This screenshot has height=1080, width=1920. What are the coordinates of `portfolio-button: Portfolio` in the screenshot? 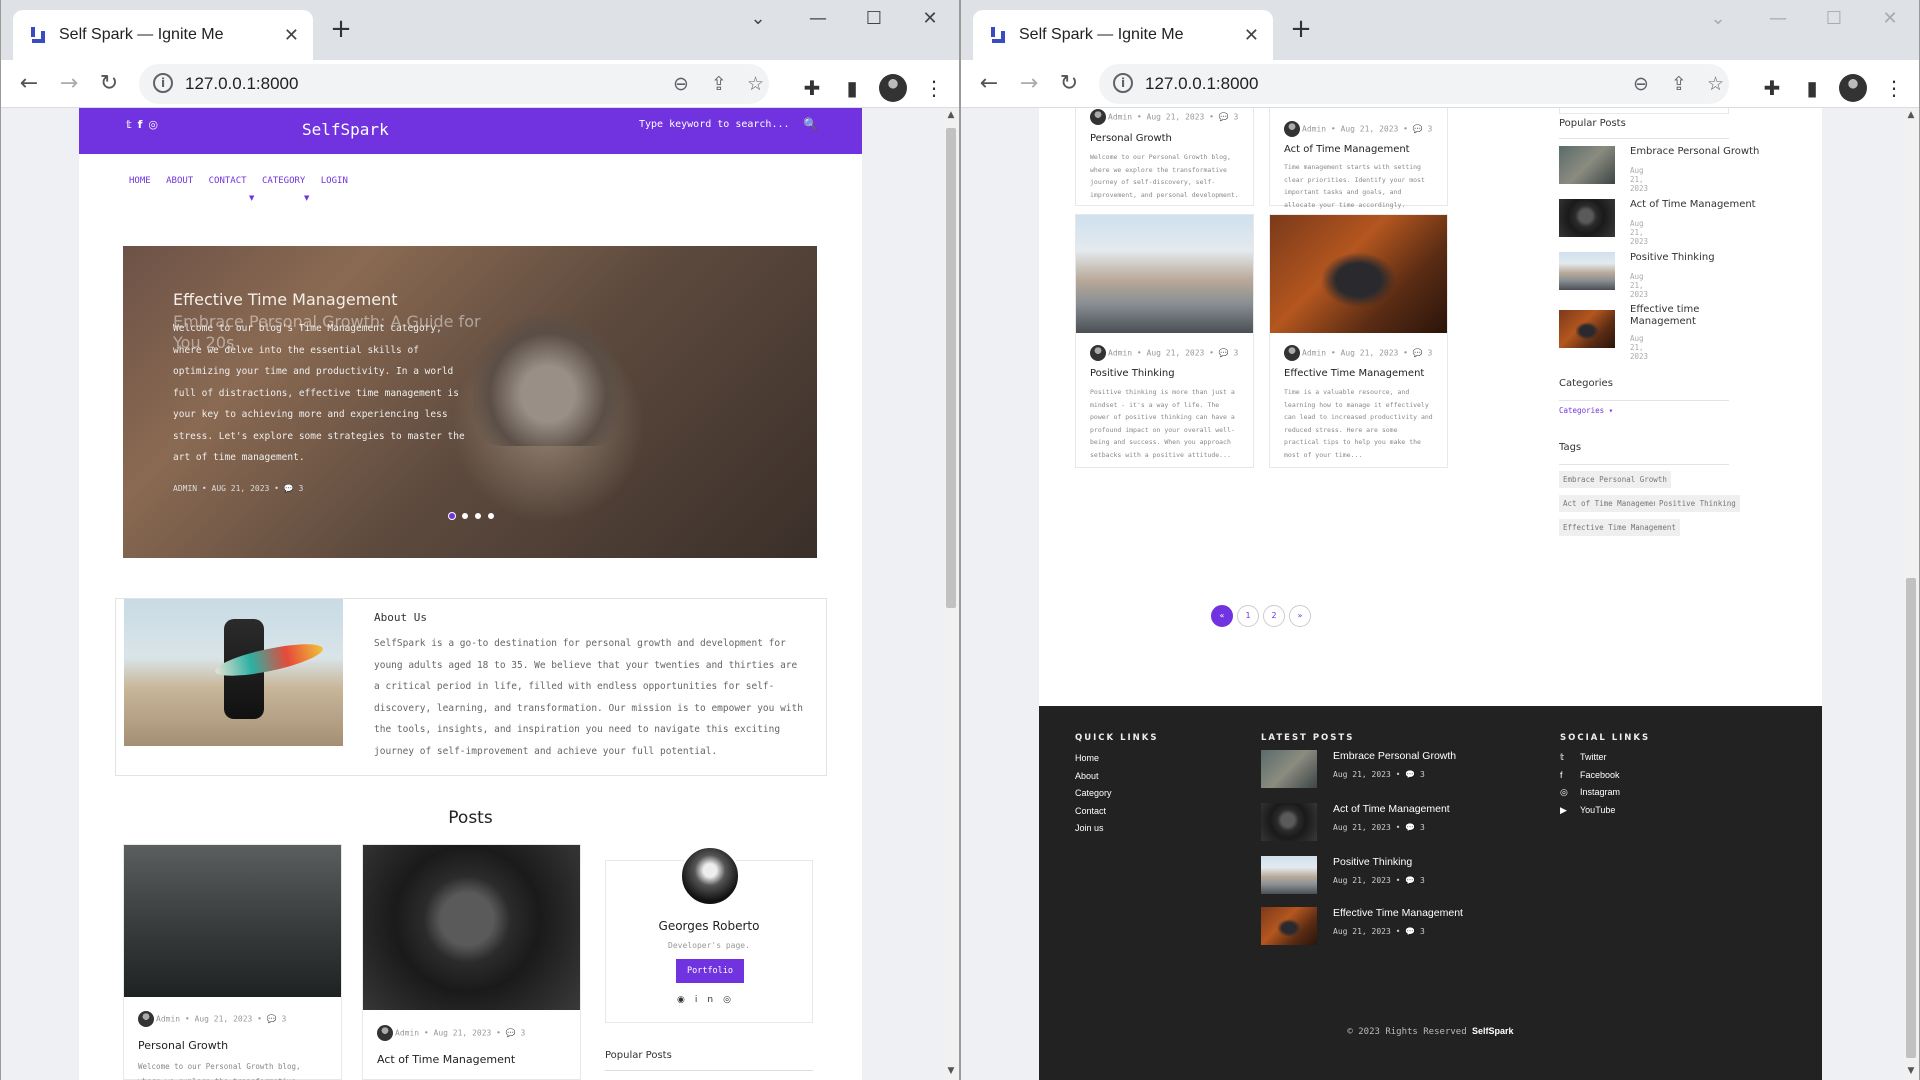 It's located at (710, 971).